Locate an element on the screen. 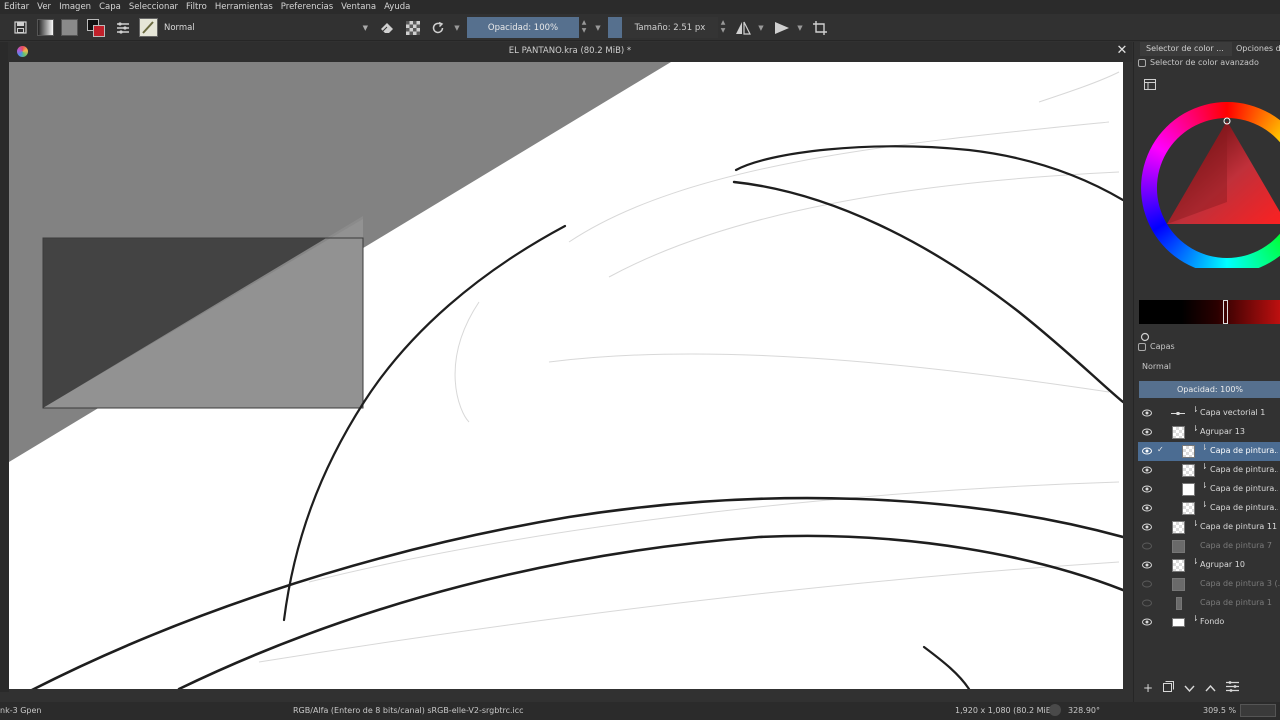 This screenshot has height=720, width=1280. opacity-slider-label: Opacidad: 100% is located at coordinates (523, 27).